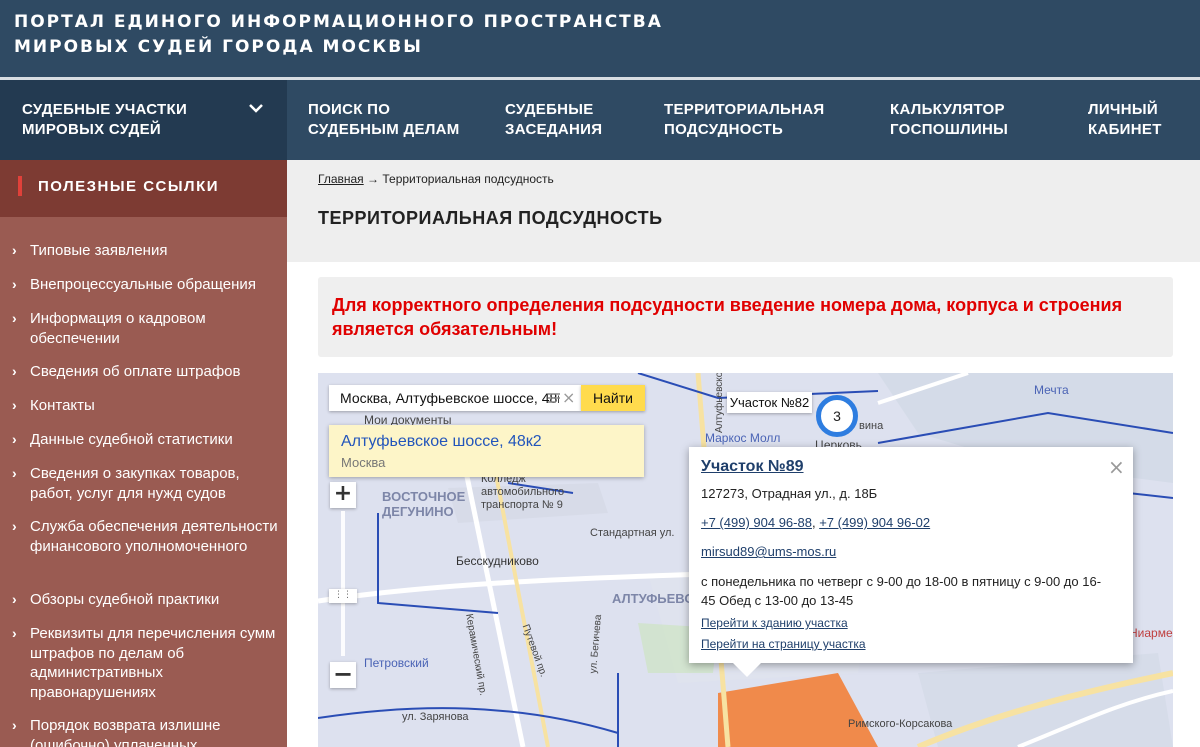 The image size is (1200, 747). I want to click on nav-item-court-districts: Судебные участки мировых судей, so click(143, 120).